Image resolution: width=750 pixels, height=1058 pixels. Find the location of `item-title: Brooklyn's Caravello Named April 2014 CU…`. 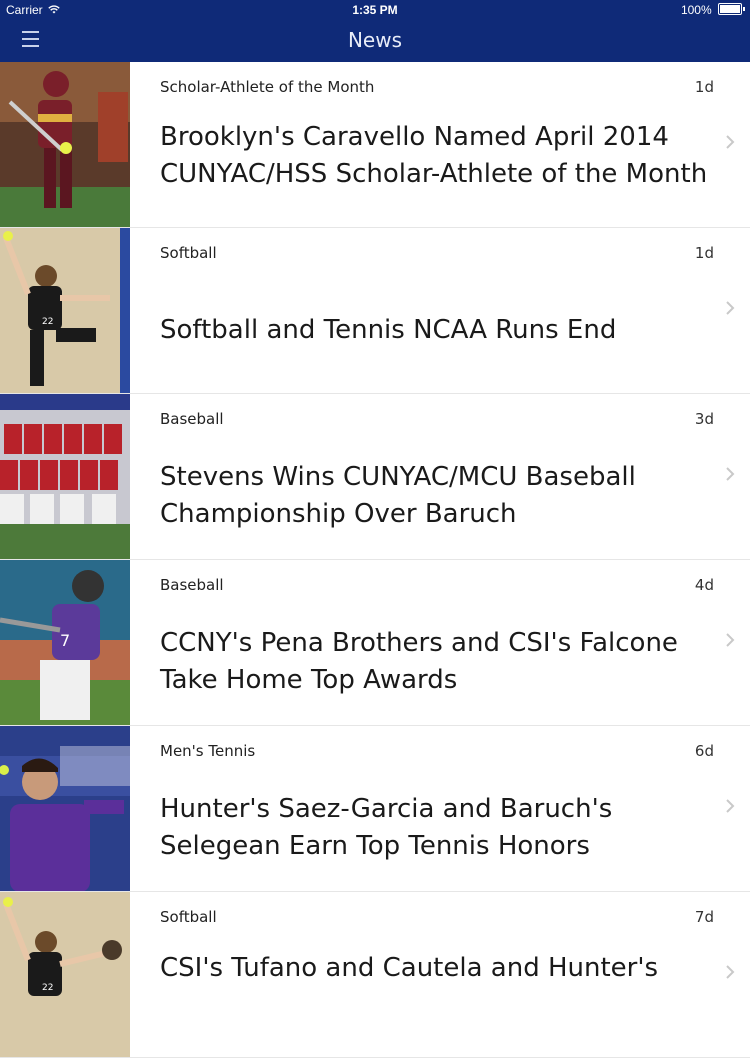

item-title: Brooklyn's Caravello Named April 2014 CU… is located at coordinates (440, 156).